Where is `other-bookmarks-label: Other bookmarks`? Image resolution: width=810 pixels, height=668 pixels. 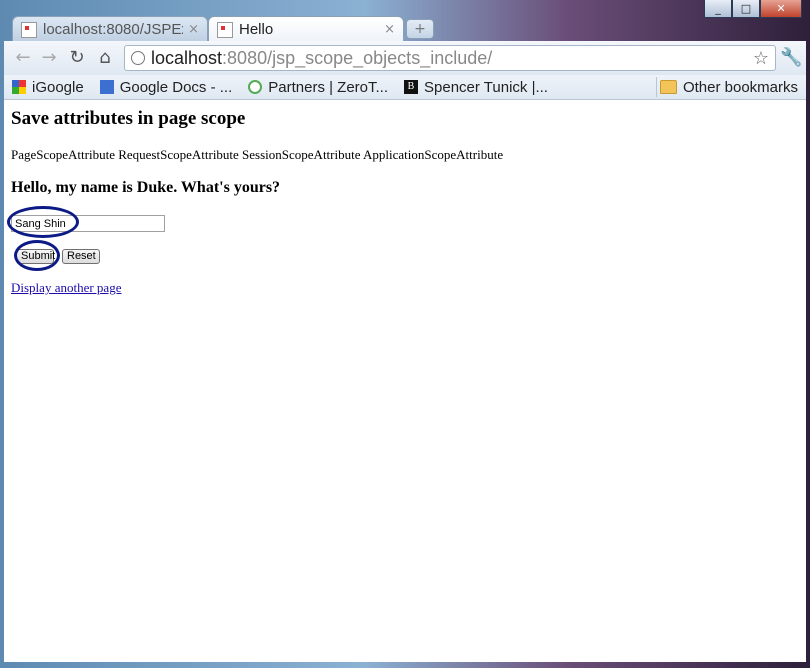
other-bookmarks-label: Other bookmarks is located at coordinates (740, 87).